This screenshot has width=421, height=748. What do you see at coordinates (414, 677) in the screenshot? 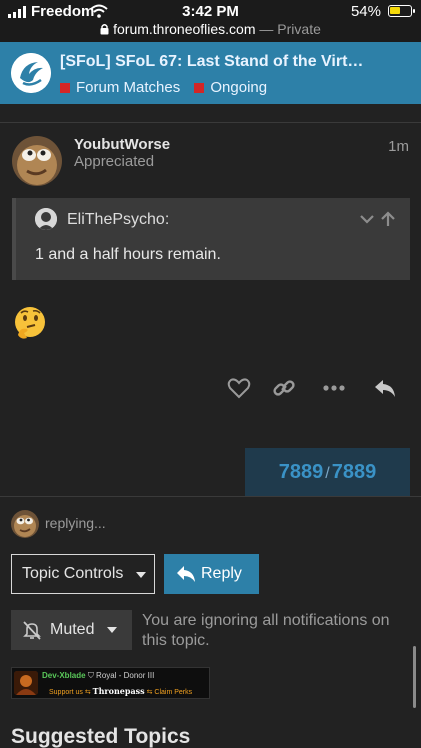
I see `scrollbar` at bounding box center [414, 677].